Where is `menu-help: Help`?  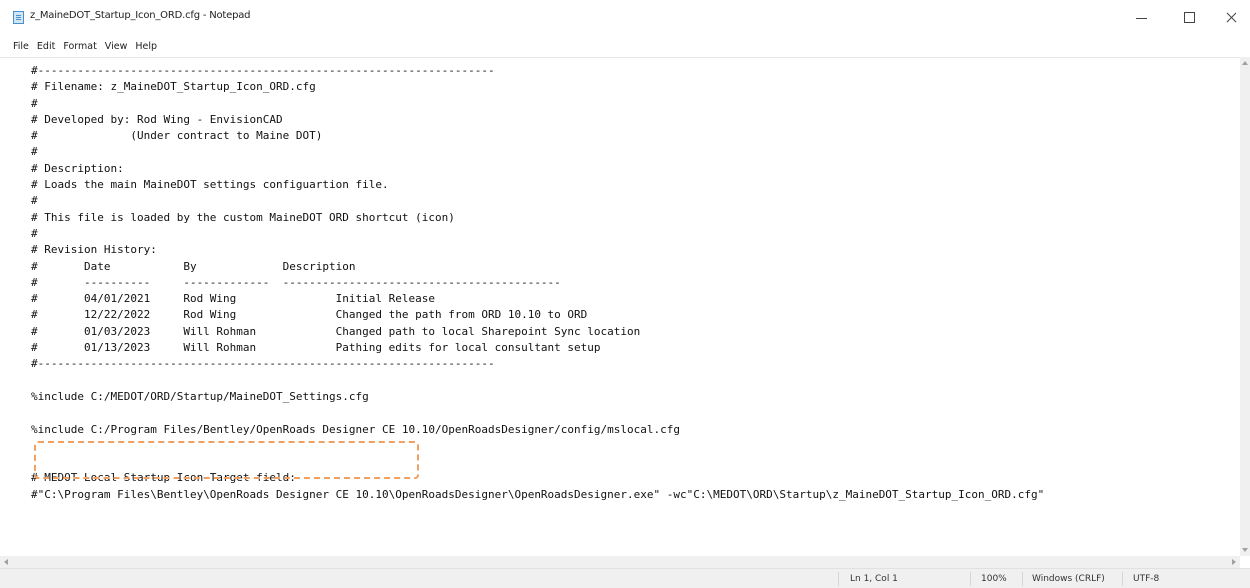 menu-help: Help is located at coordinates (146, 46).